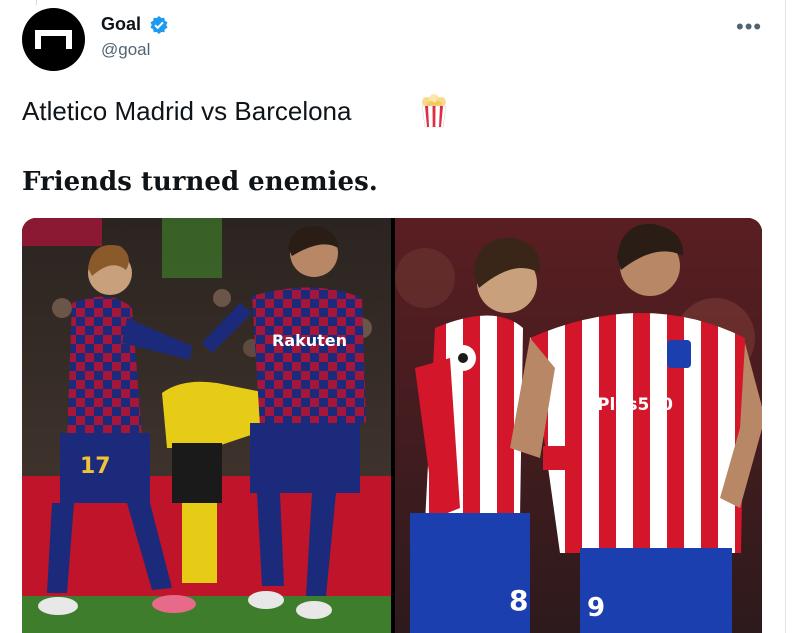 The width and height of the screenshot is (800, 633). Describe the element at coordinates (434, 111) in the screenshot. I see `popcorn-icon` at that location.